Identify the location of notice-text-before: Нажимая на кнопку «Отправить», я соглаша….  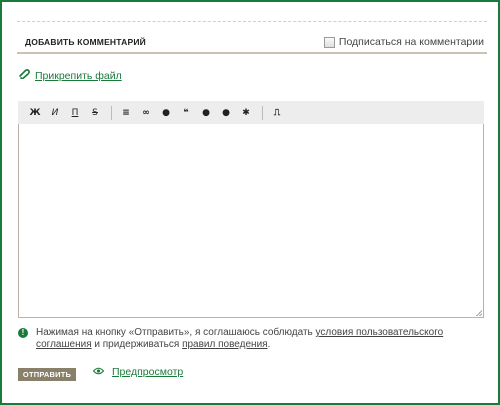
(176, 332).